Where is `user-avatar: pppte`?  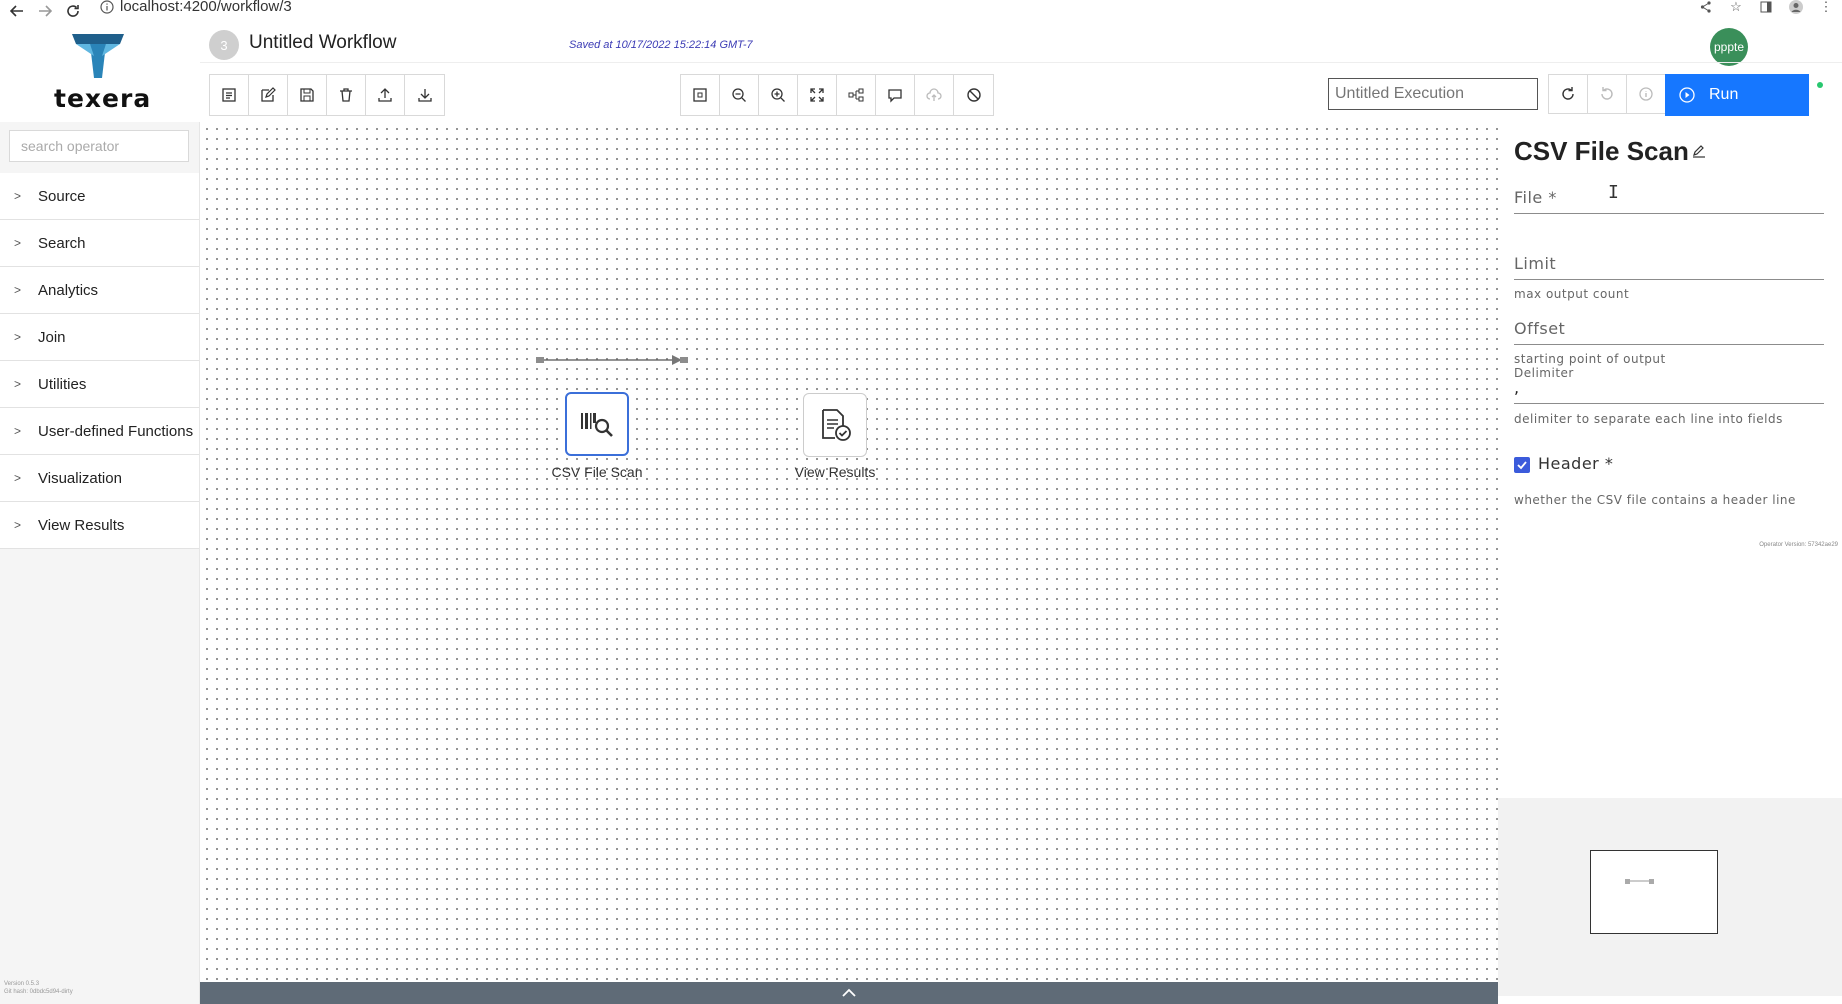 user-avatar: pppte is located at coordinates (1729, 47).